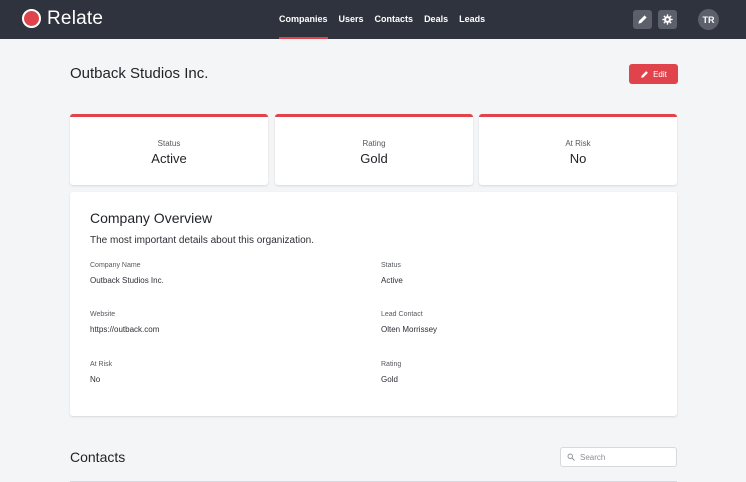 The height and width of the screenshot is (482, 746). What do you see at coordinates (169, 158) in the screenshot?
I see `stat-value: Active` at bounding box center [169, 158].